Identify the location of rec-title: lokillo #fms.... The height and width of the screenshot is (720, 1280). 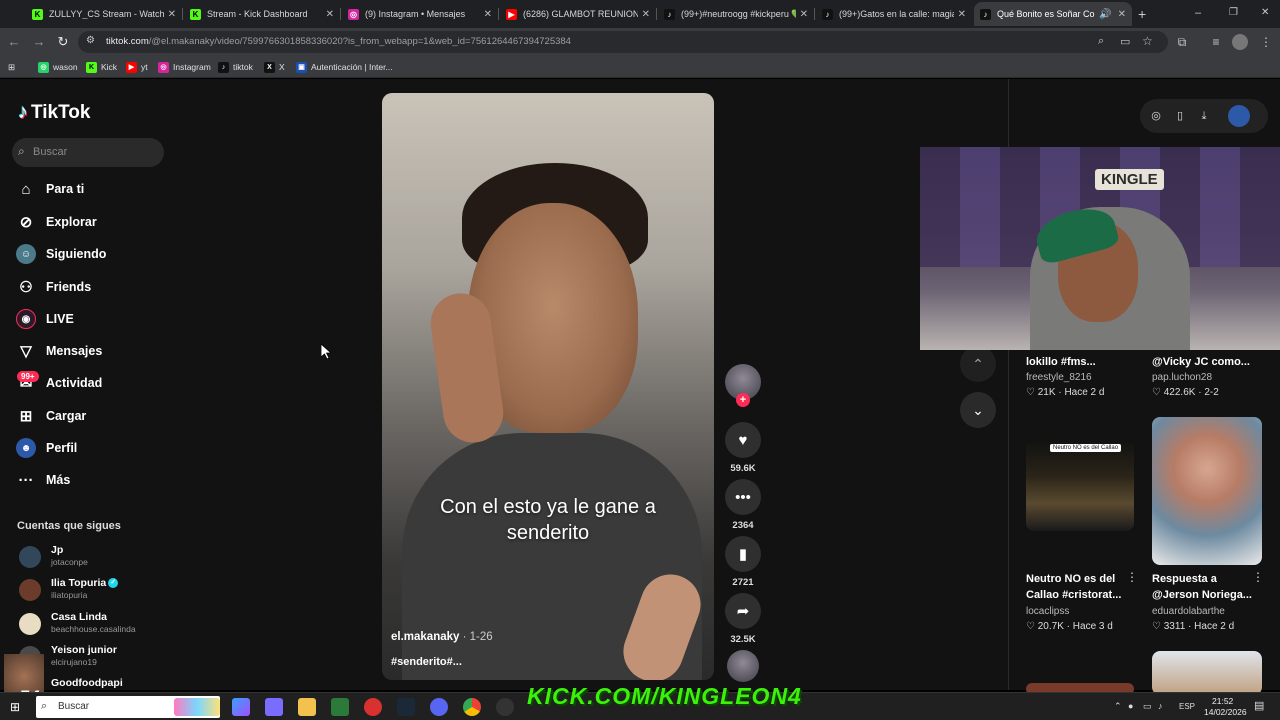
(1061, 362).